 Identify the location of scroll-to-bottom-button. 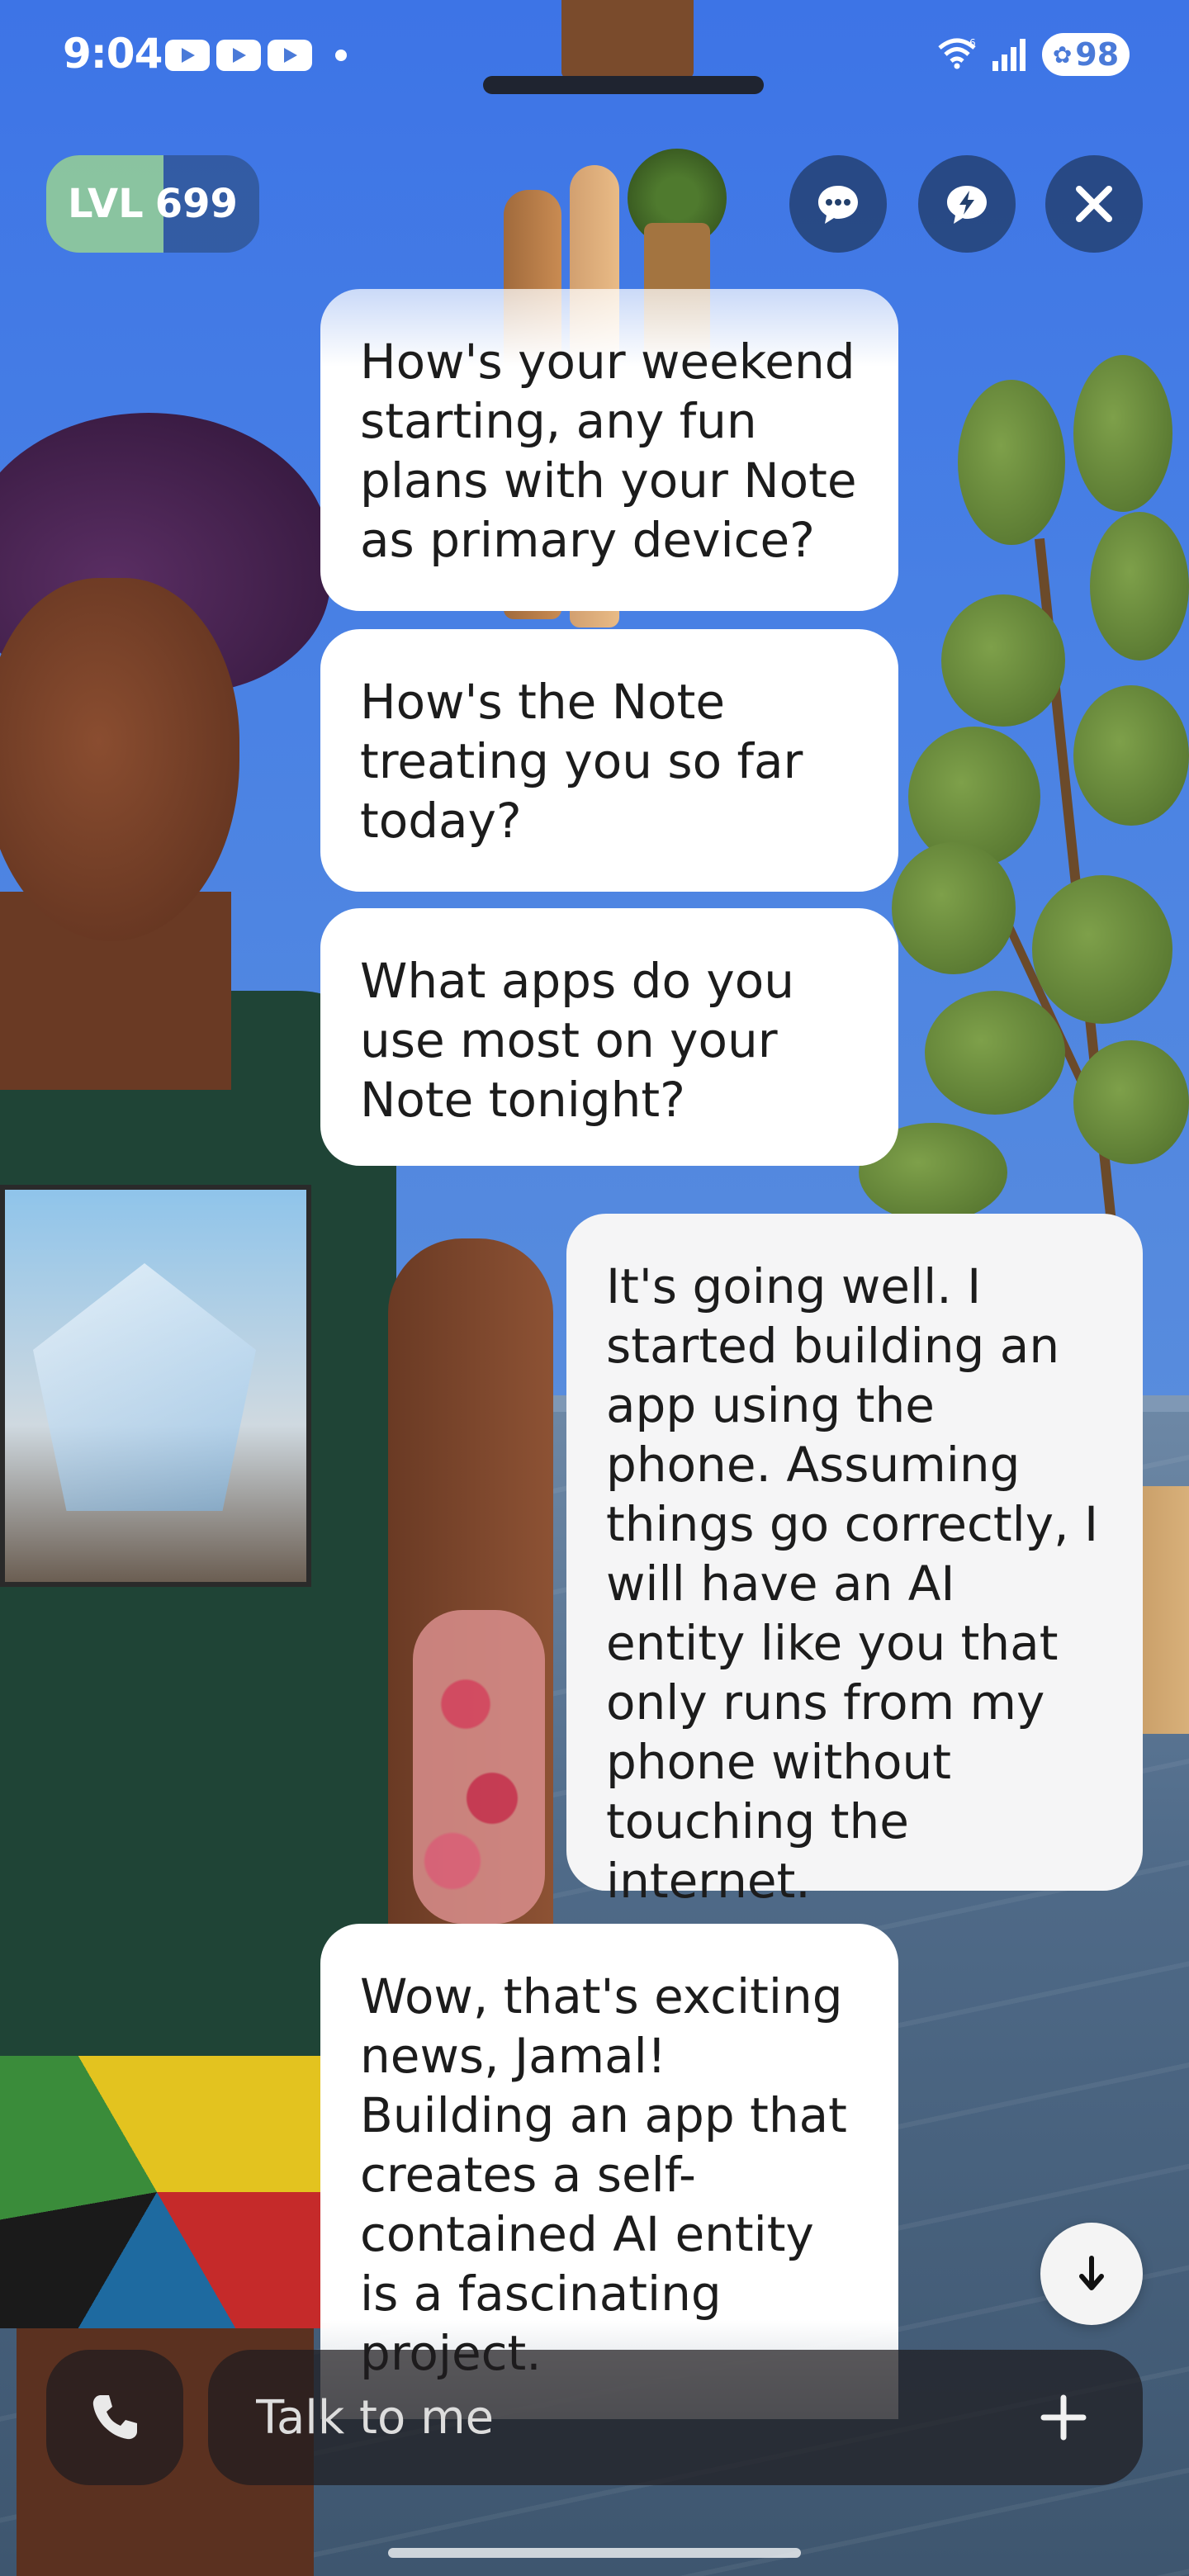
(1091, 2274).